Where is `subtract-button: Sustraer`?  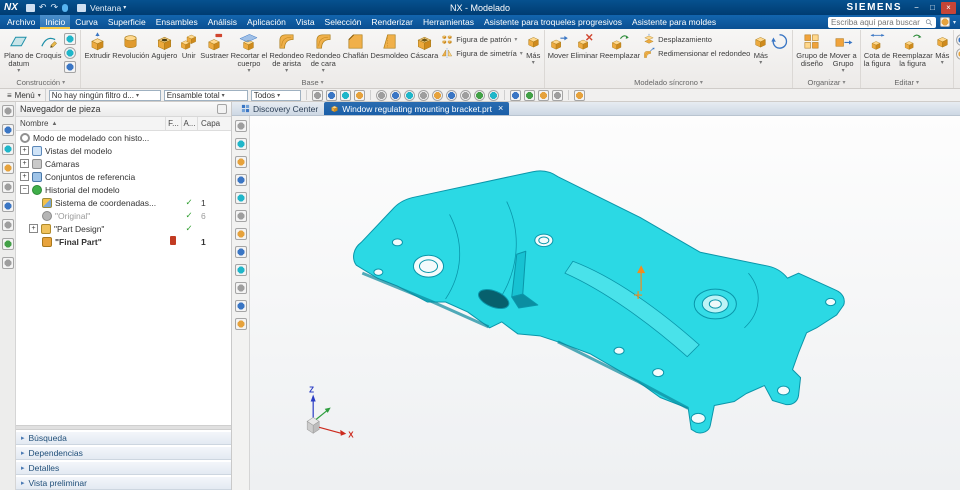 subtract-button: Sustraer is located at coordinates (214, 45).